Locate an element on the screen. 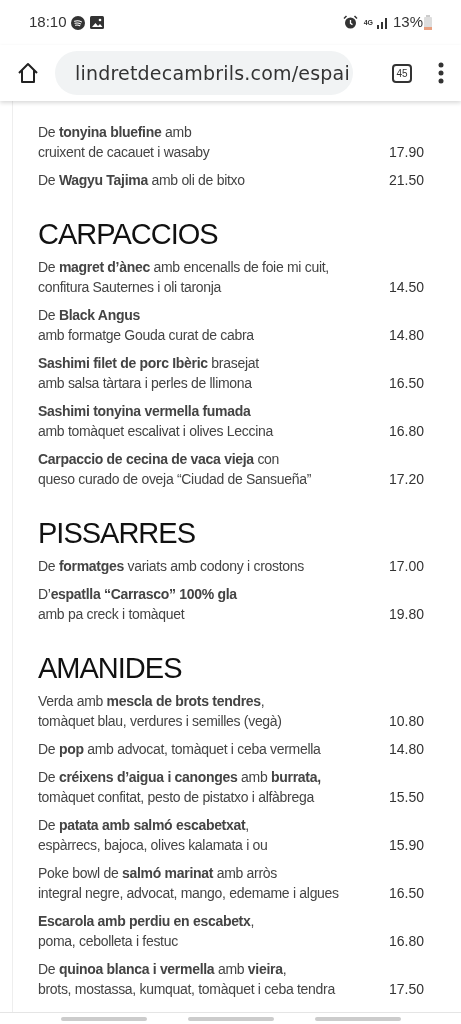 Image resolution: width=461 pixels, height=1024 pixels. dish-name: De formatges variats amb codony i crostons is located at coordinates (171, 566).